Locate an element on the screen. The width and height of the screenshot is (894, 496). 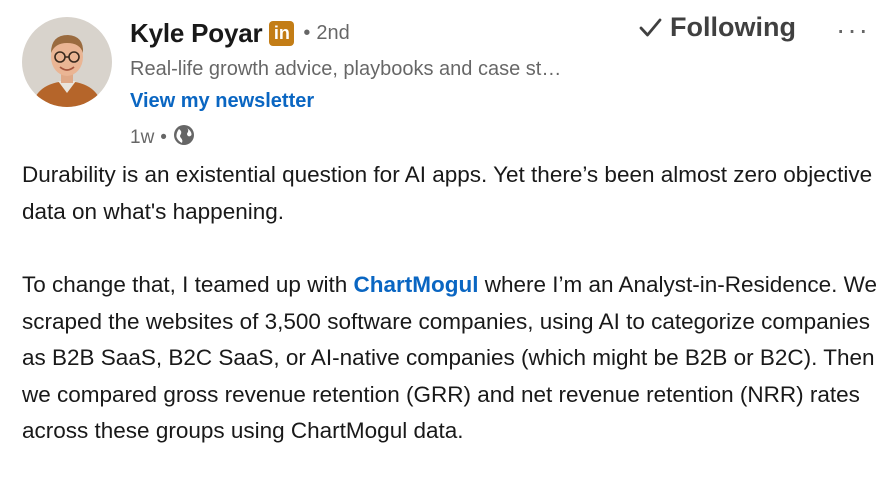
post-timestamp: 1w is located at coordinates (142, 138).